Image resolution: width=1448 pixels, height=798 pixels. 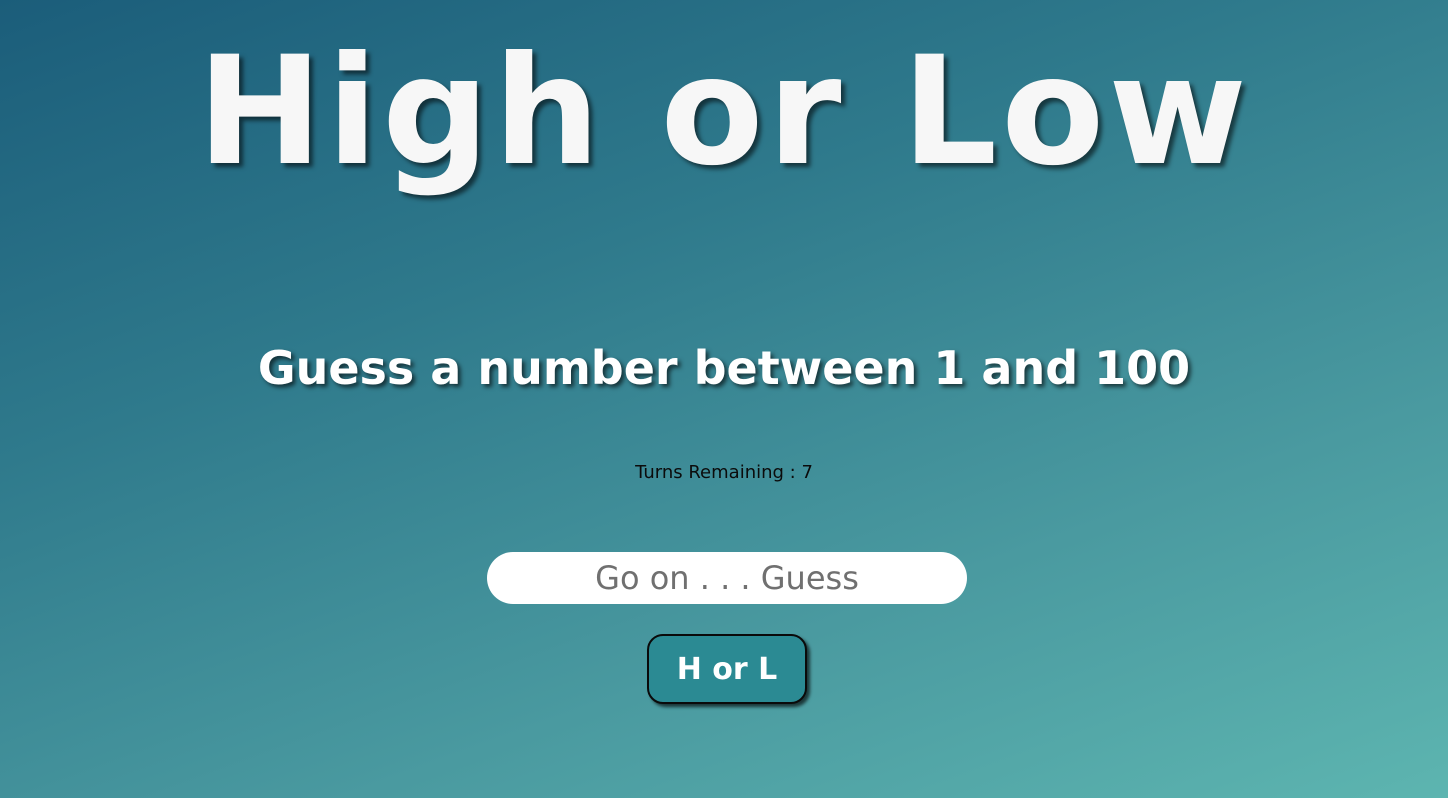 What do you see at coordinates (727, 578) in the screenshot?
I see `guess-input` at bounding box center [727, 578].